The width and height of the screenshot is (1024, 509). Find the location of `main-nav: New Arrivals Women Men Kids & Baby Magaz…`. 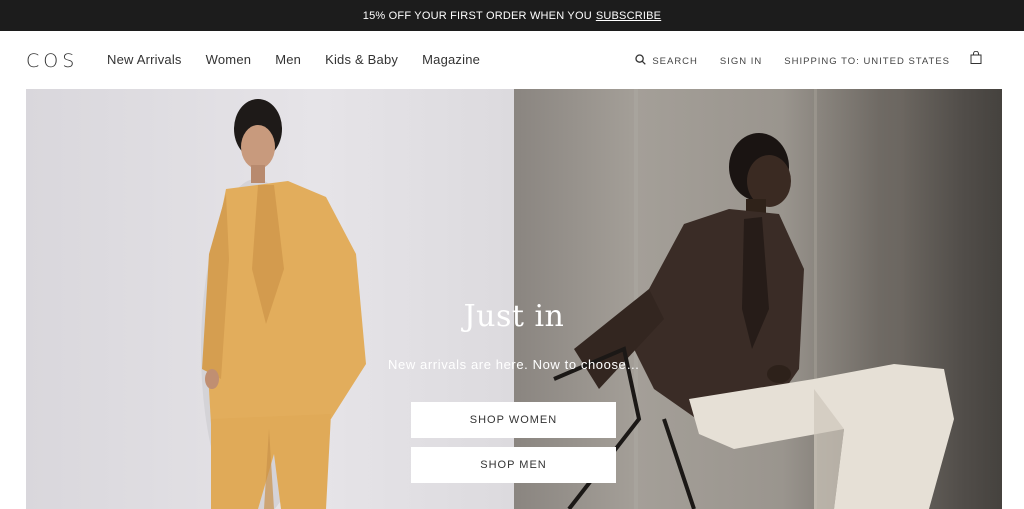

main-nav: New Arrivals Women Men Kids & Baby Magaz… is located at coordinates (305, 59).